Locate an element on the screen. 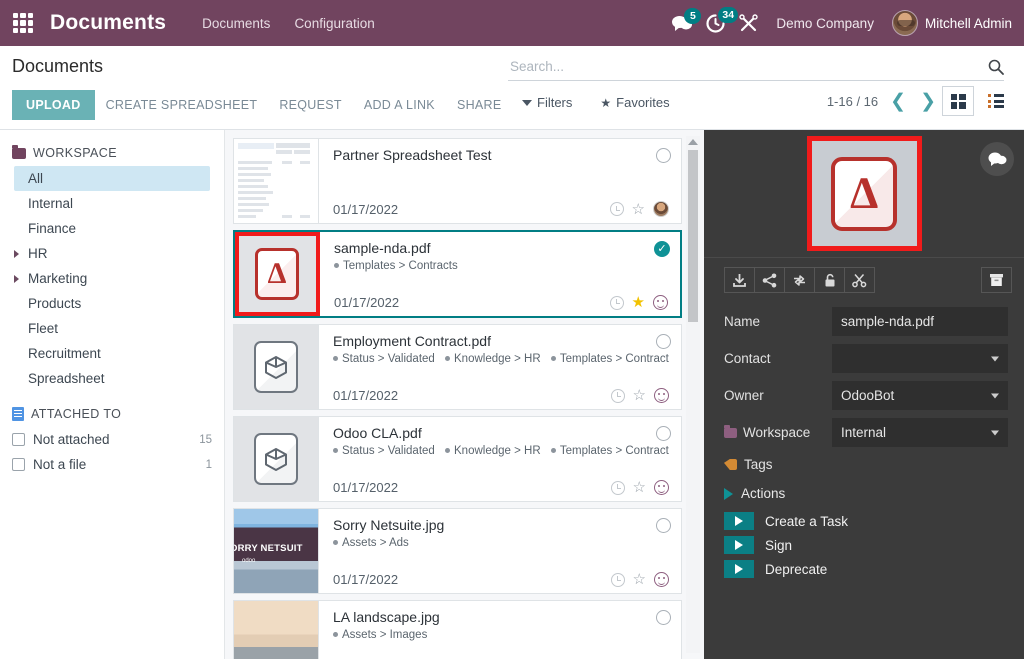 Image resolution: width=1024 pixels, height=659 pixels. upload-button: UPLOAD is located at coordinates (53, 105).